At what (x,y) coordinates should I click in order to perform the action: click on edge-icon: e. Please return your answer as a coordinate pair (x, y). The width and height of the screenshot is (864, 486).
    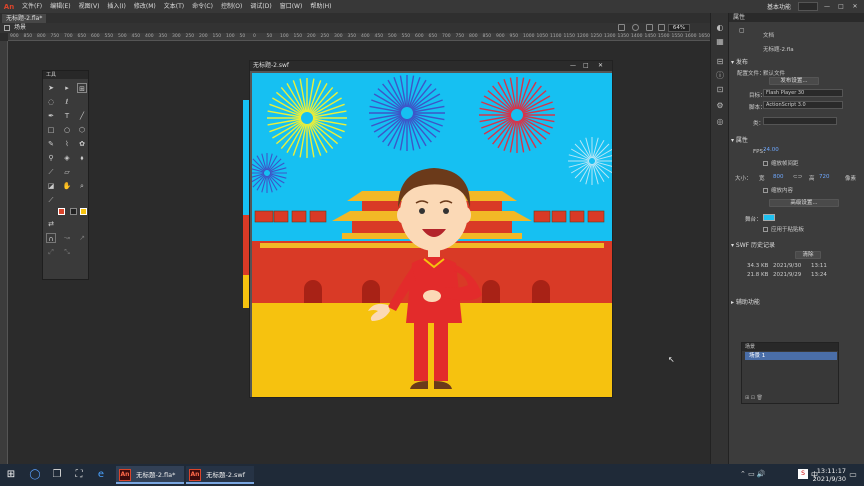
    Looking at the image, I should click on (101, 475).